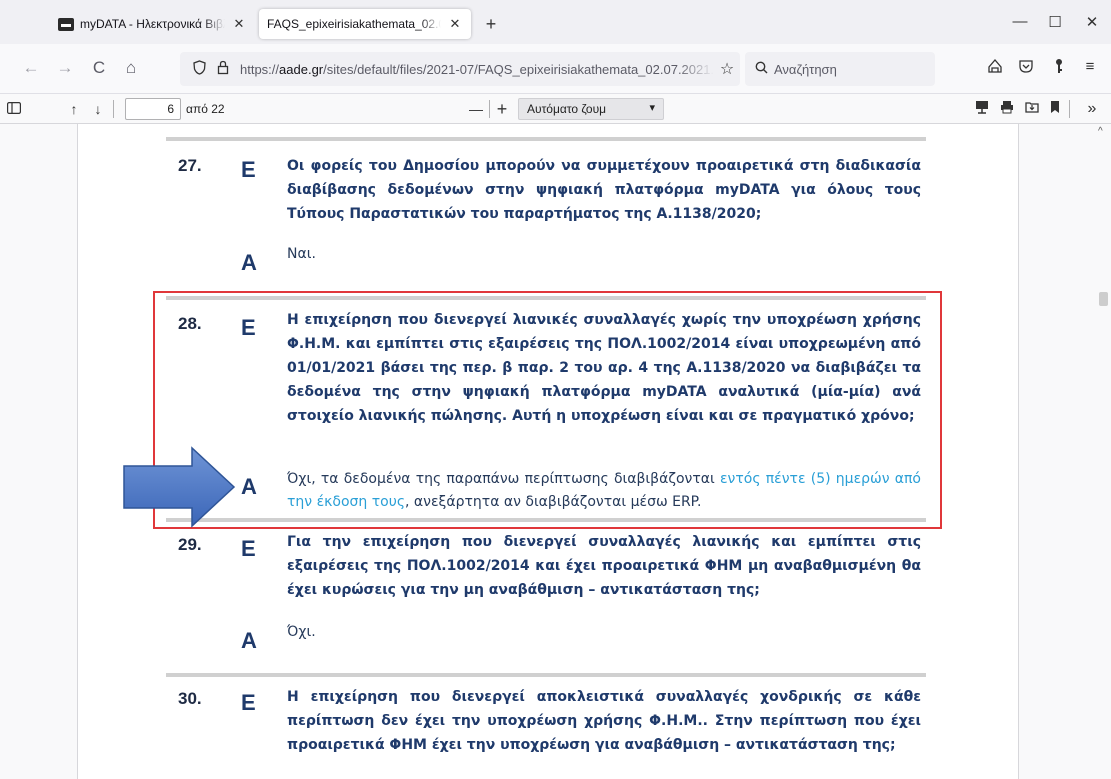 The width and height of the screenshot is (1111, 779). Describe the element at coordinates (99, 68) in the screenshot. I see `reload-button: C` at that location.